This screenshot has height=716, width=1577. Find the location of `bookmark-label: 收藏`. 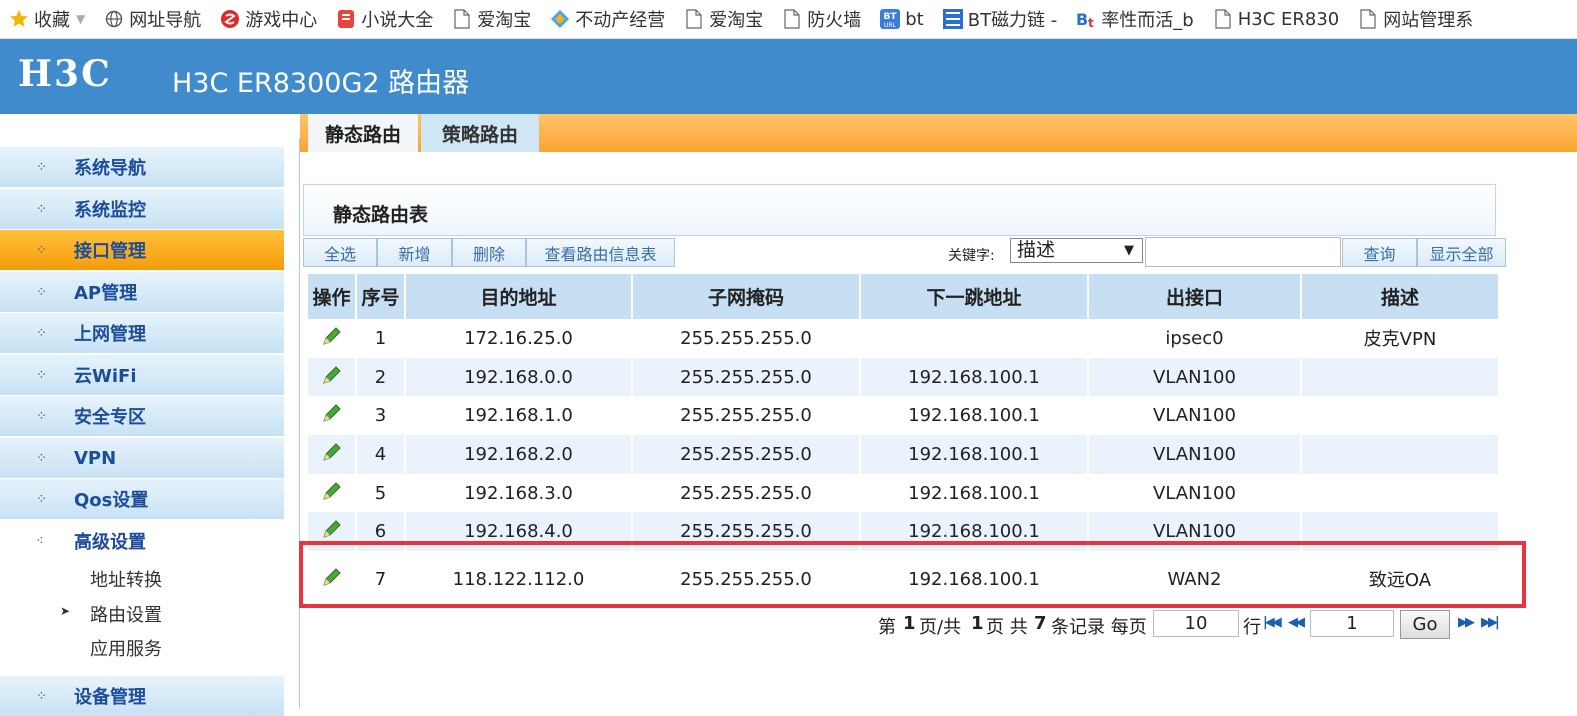

bookmark-label: 收藏 is located at coordinates (52, 20).